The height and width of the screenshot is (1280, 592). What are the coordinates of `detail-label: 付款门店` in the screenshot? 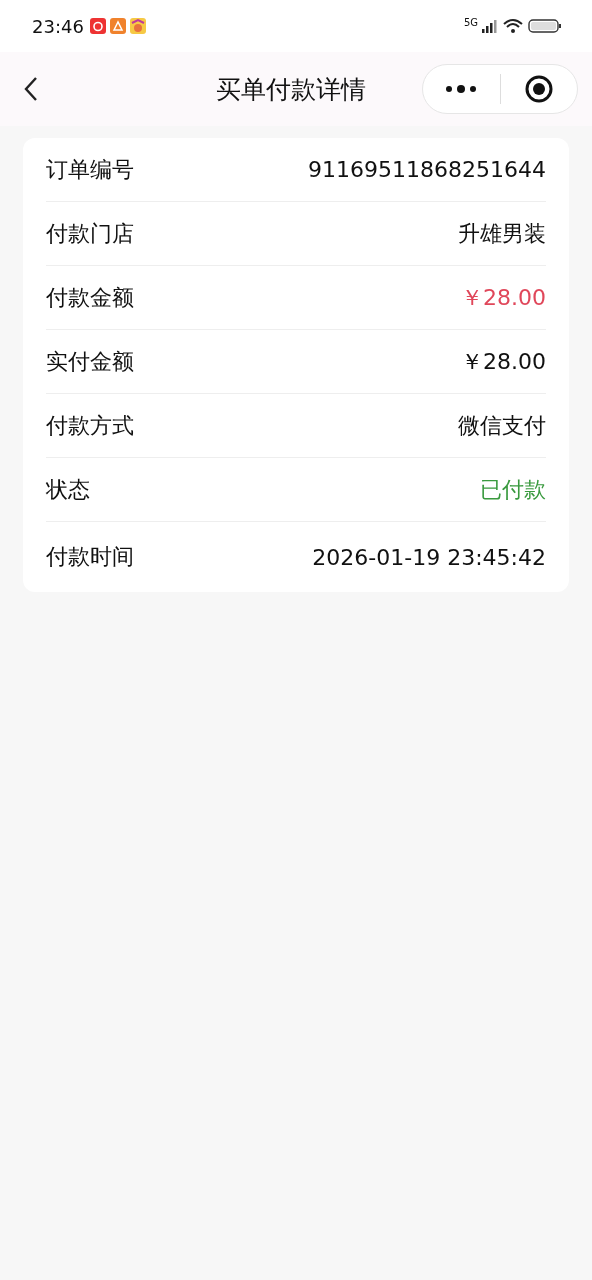 It's located at (90, 233).